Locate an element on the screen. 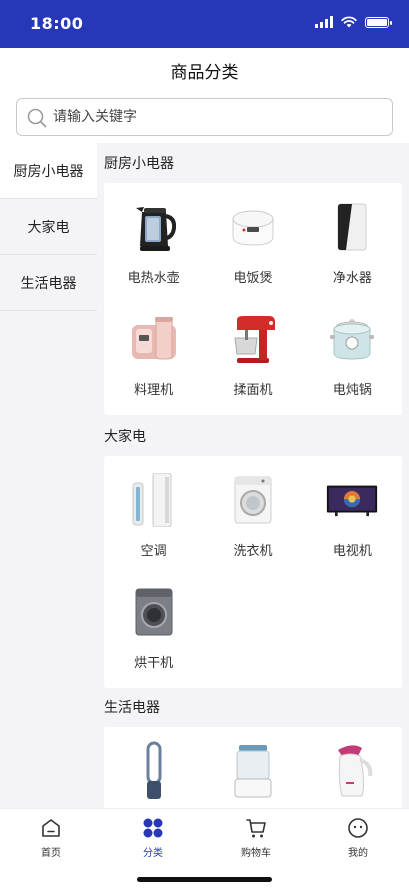 The width and height of the screenshot is (409, 891). section-card is located at coordinates (253, 767).